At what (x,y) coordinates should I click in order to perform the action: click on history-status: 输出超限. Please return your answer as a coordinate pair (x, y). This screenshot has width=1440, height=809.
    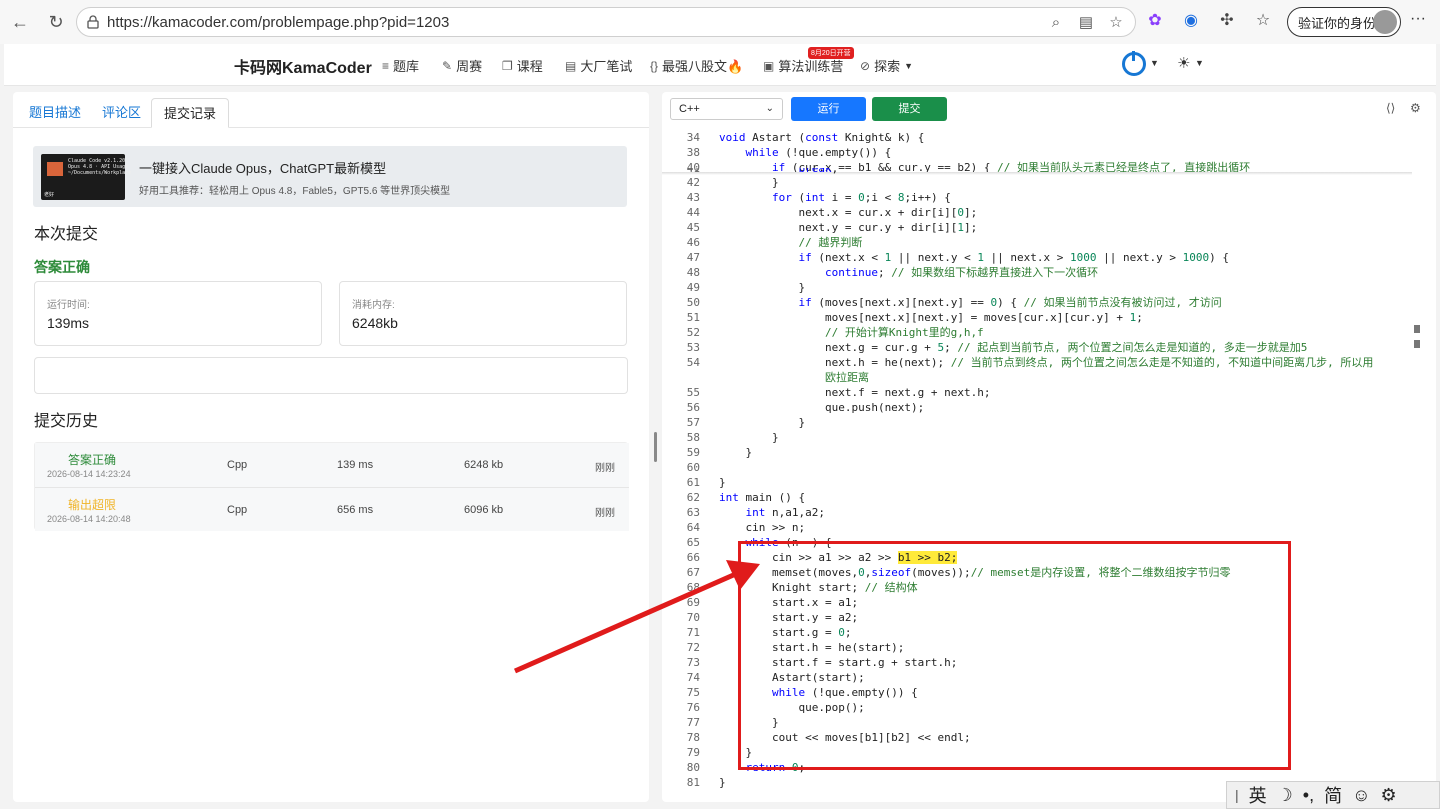
    Looking at the image, I should click on (92, 504).